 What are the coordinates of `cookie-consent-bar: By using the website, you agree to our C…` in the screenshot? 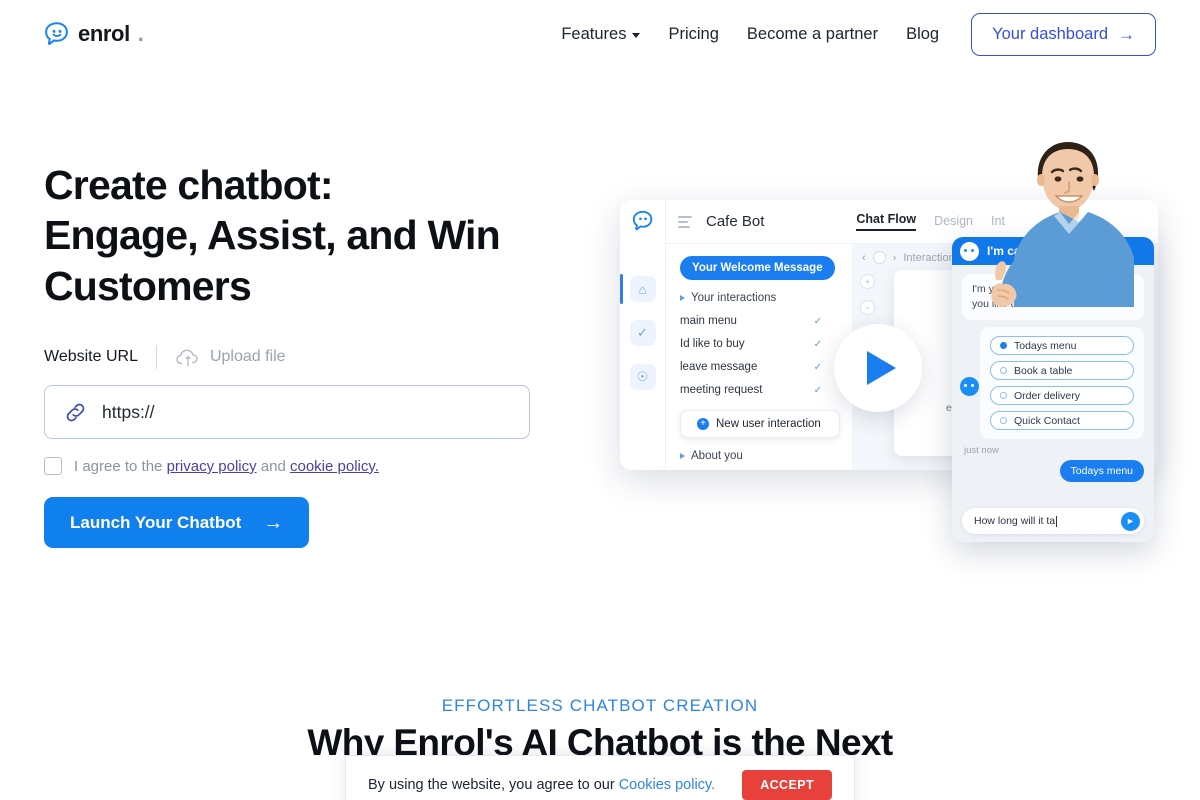 It's located at (600, 777).